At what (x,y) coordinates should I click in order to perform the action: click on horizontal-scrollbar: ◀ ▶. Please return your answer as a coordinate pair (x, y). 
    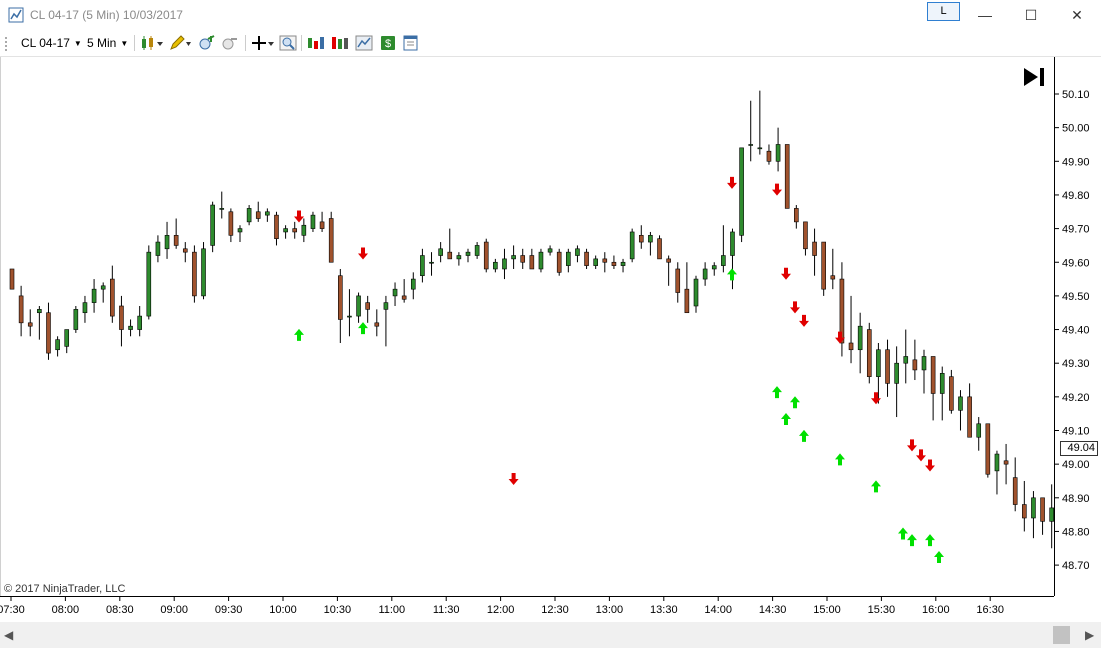
    Looking at the image, I should click on (550, 635).